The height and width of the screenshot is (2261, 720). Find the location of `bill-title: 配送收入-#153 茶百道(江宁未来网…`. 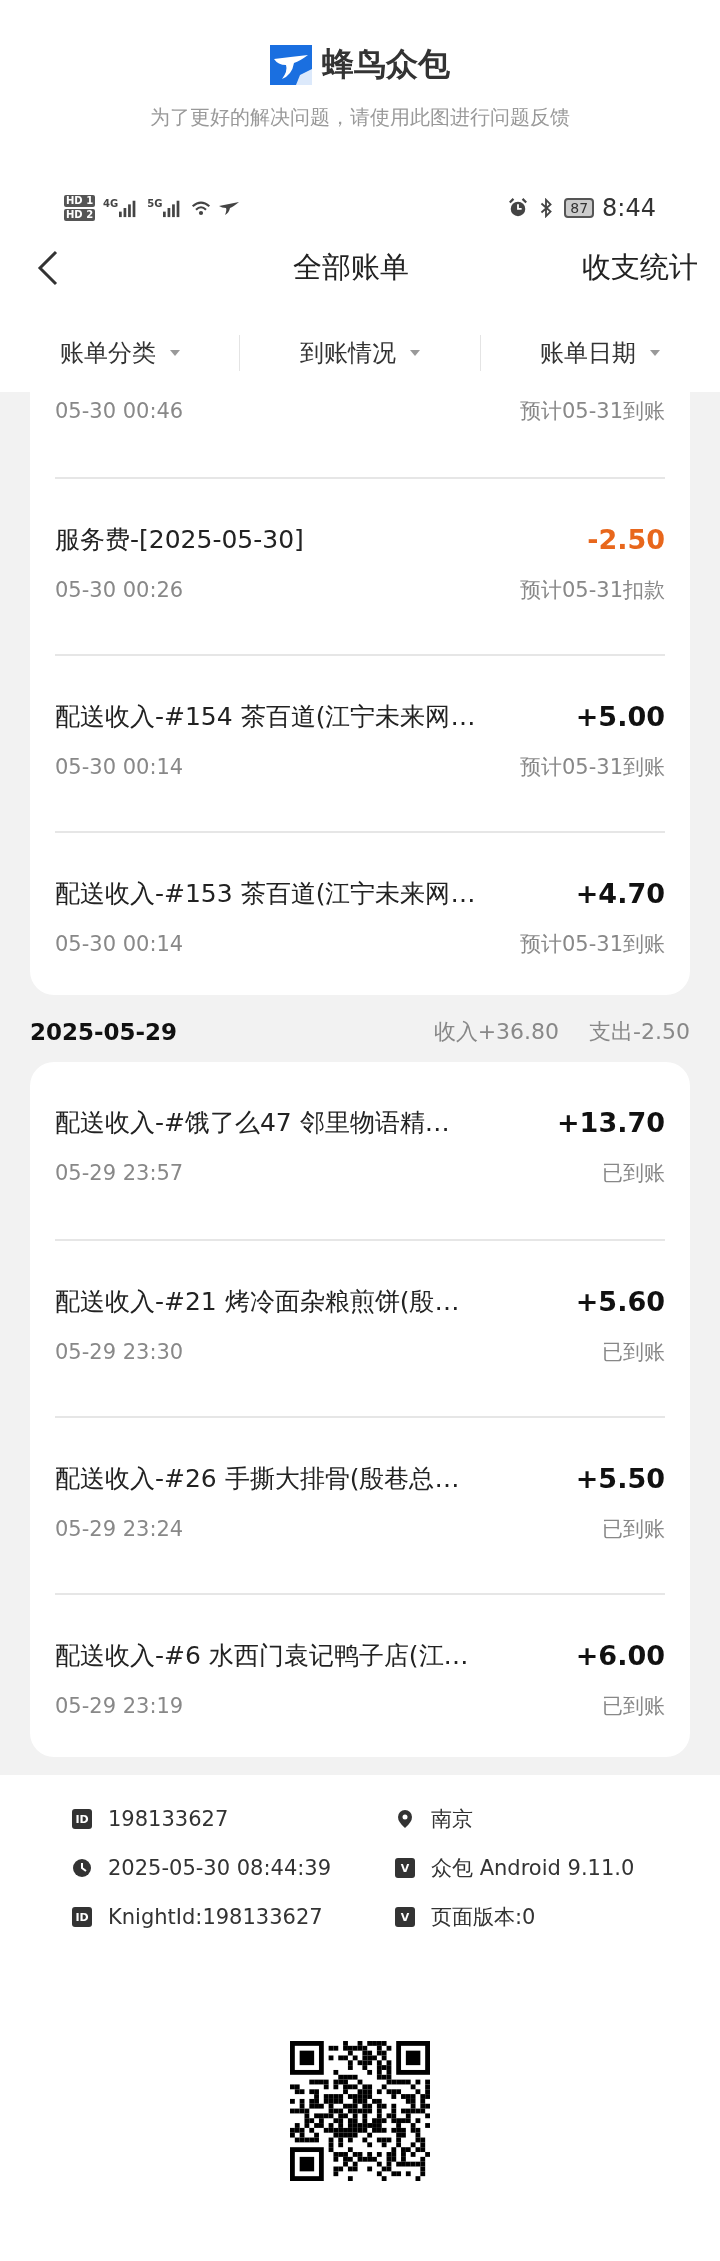

bill-title: 配送收入-#153 茶百道(江宁未来网… is located at coordinates (266, 893).